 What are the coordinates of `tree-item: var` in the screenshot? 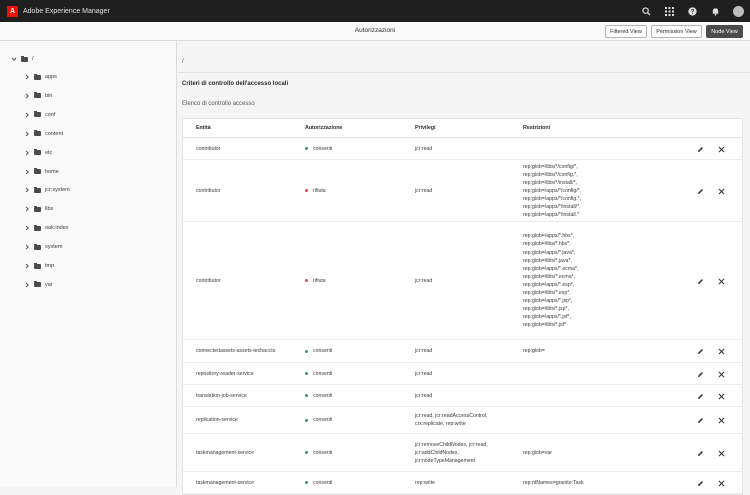 It's located at (38, 285).